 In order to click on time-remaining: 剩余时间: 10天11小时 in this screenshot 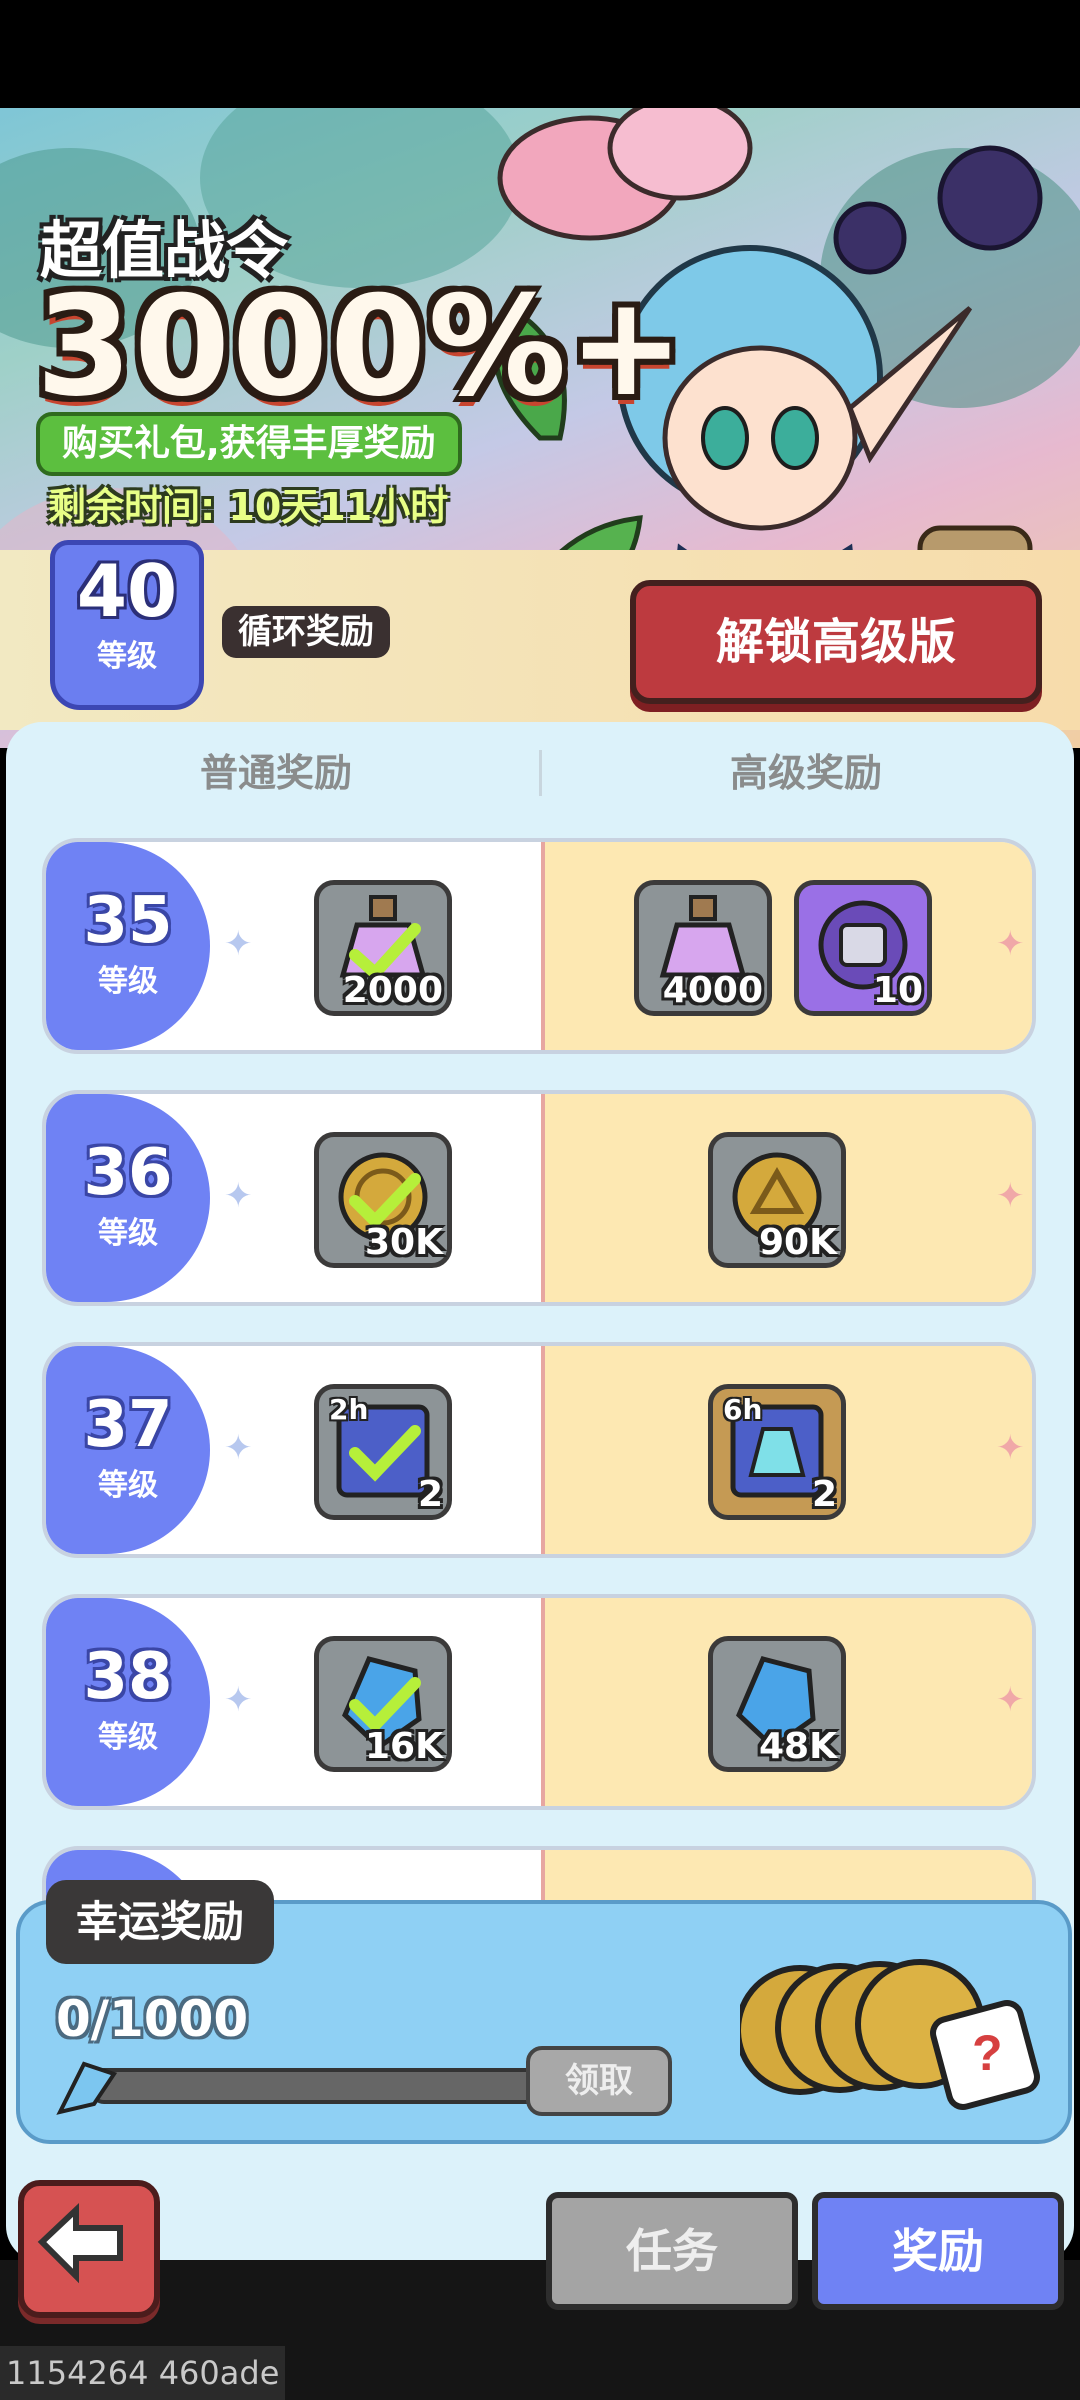, I will do `click(248, 507)`.